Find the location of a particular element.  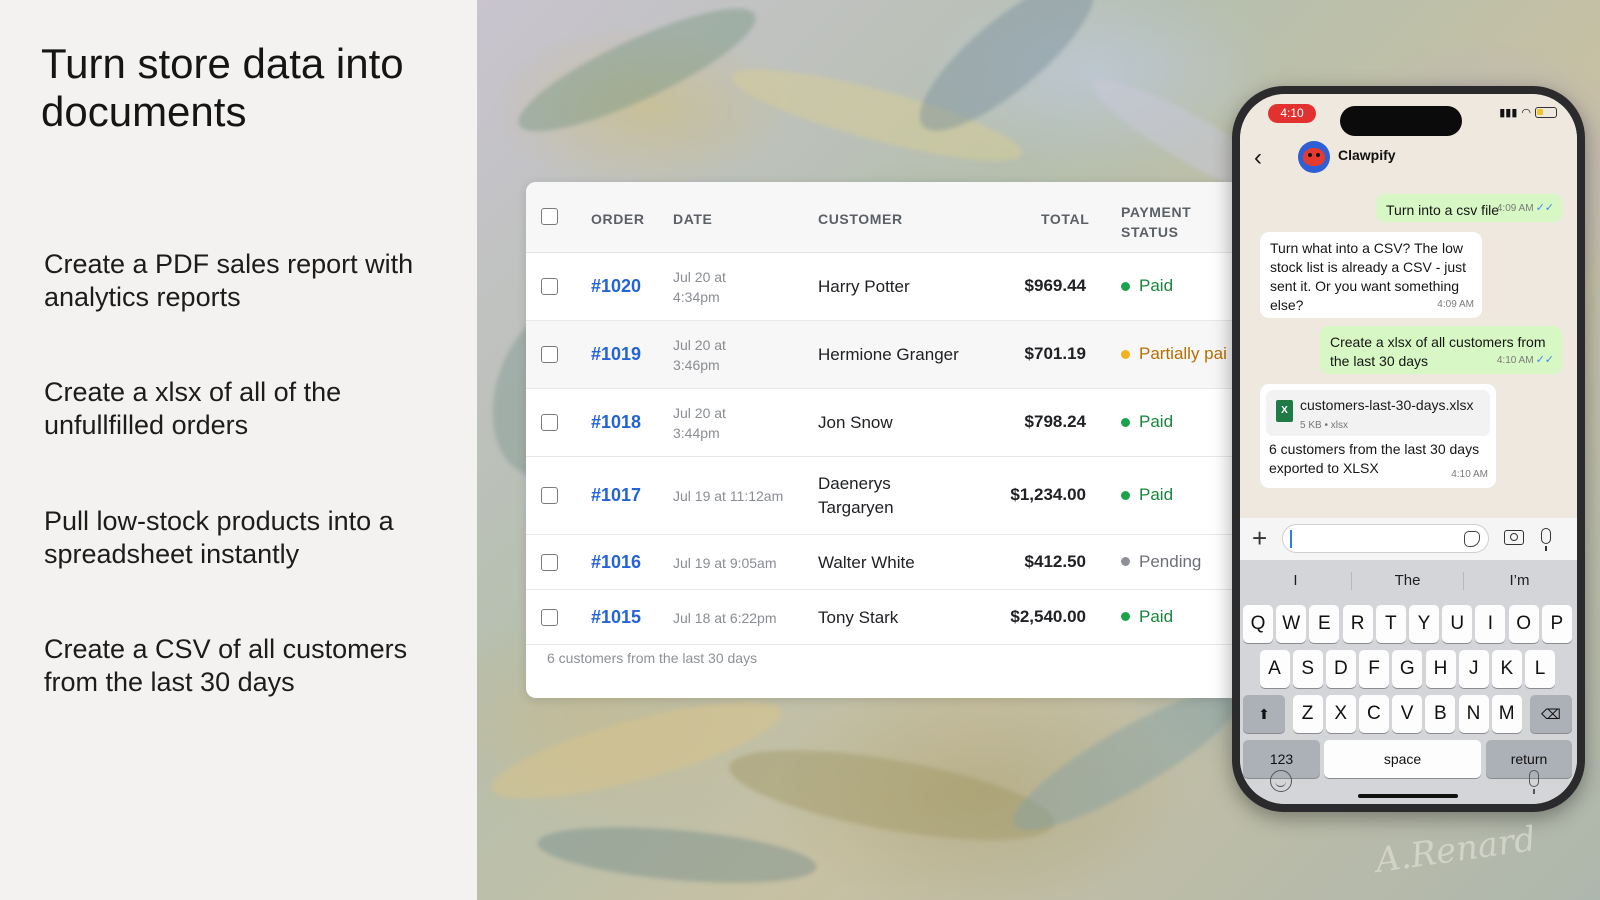

shift-icon: ⬆ is located at coordinates (1264, 714).